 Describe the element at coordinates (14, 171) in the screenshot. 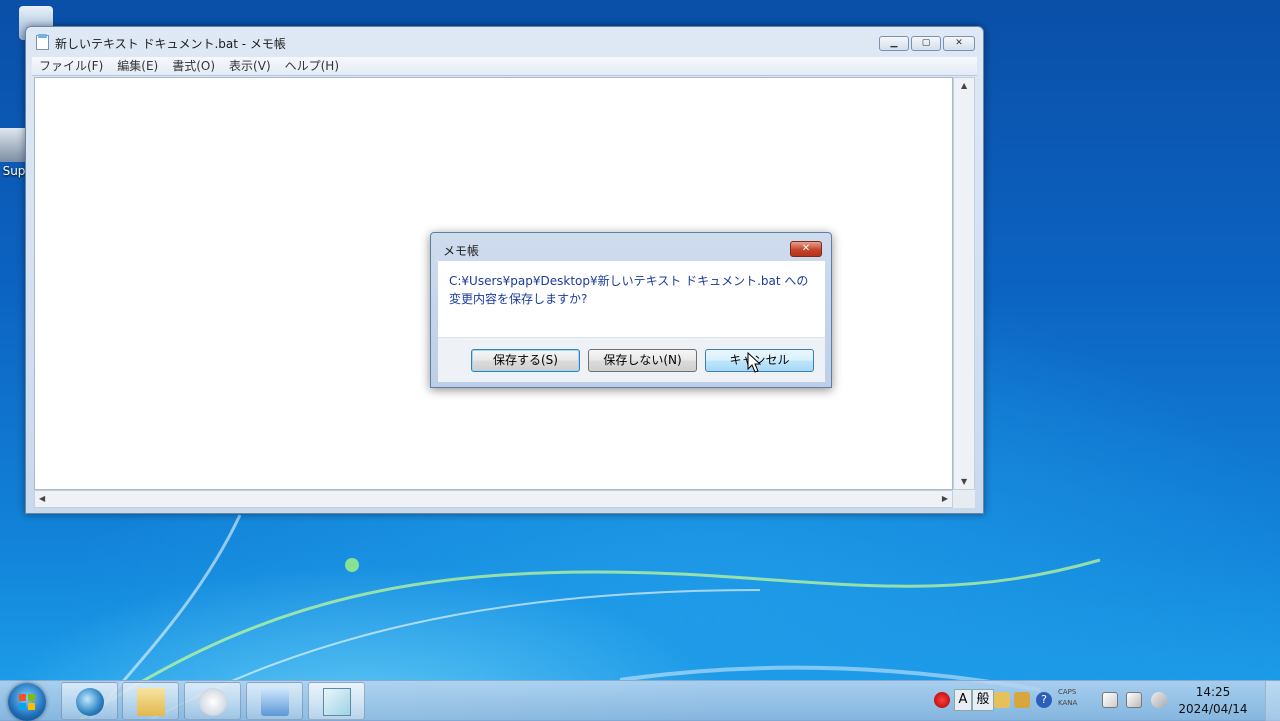

I see `desktop-icon-label: Sup` at that location.